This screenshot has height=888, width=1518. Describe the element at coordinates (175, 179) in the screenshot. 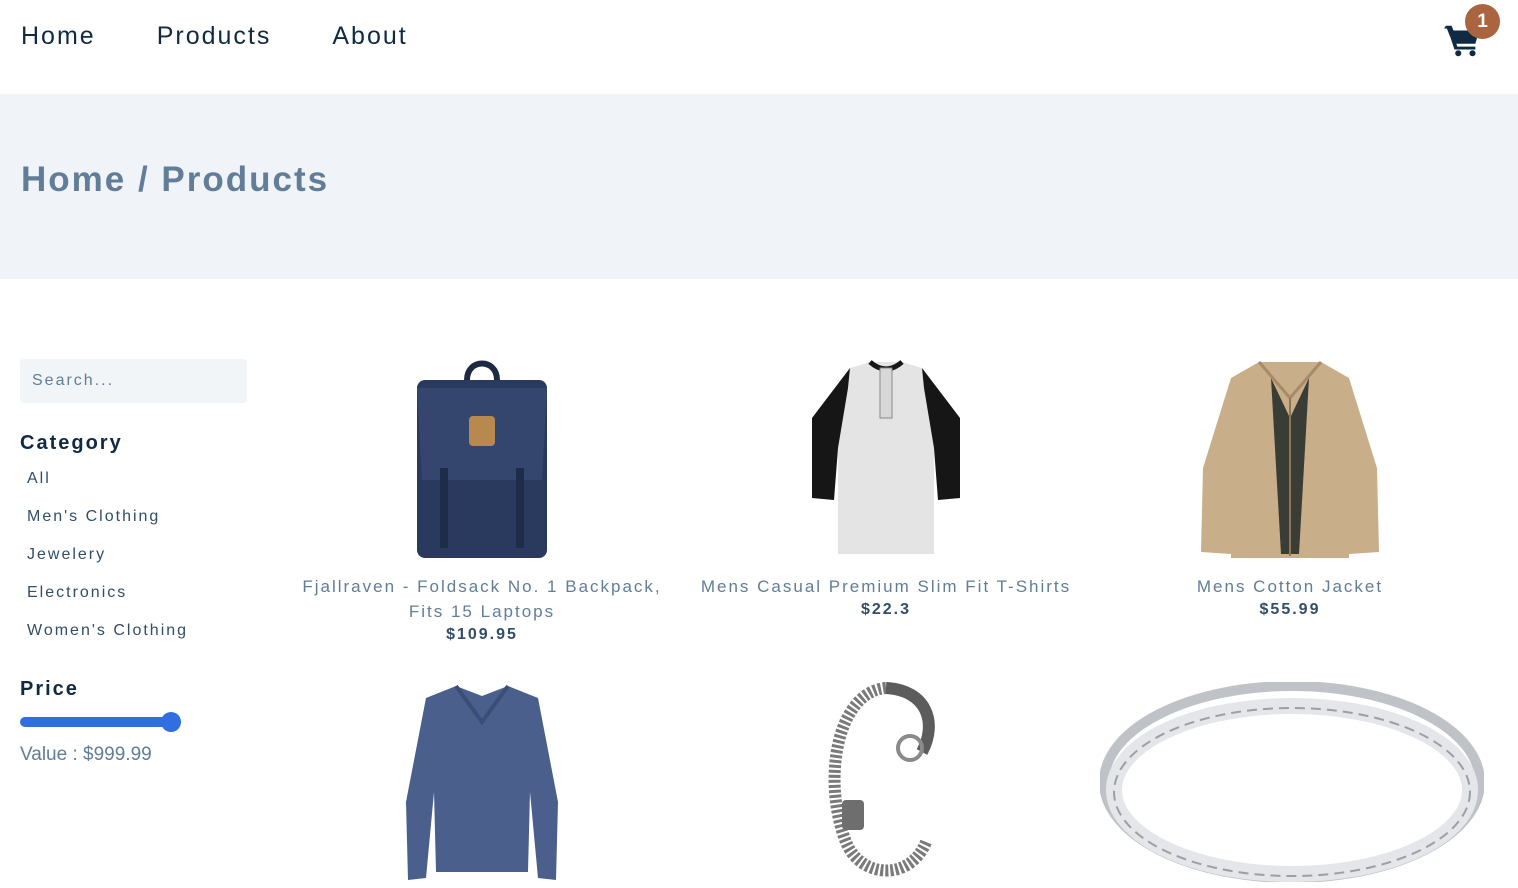

I see `breadcrumb: Home / Products` at that location.